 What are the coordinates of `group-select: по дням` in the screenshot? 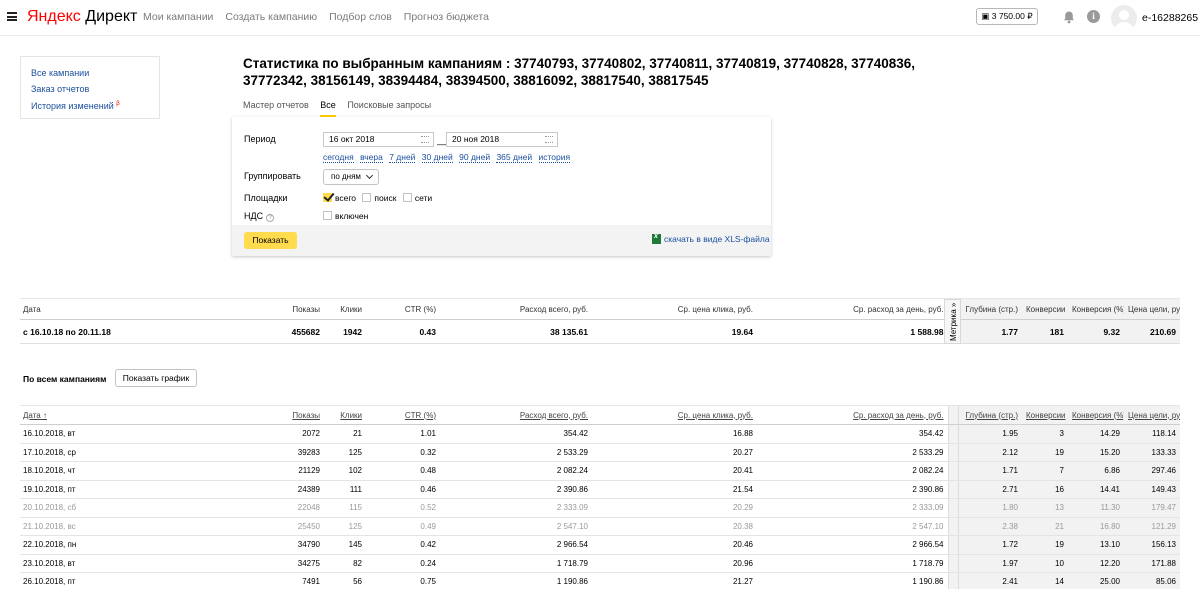 It's located at (351, 177).